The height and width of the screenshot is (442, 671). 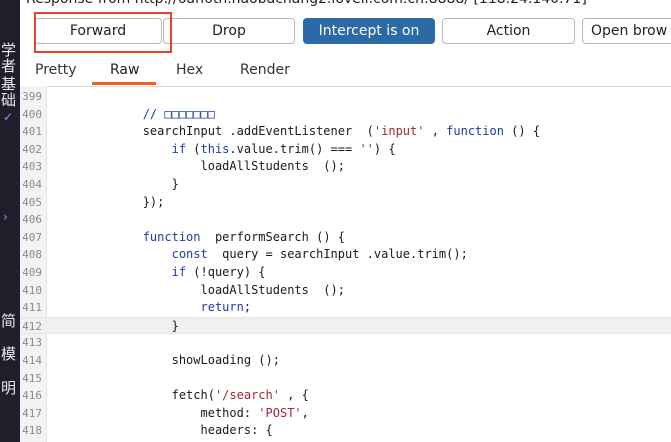 I want to click on tab-raw: Raw, so click(x=124, y=70).